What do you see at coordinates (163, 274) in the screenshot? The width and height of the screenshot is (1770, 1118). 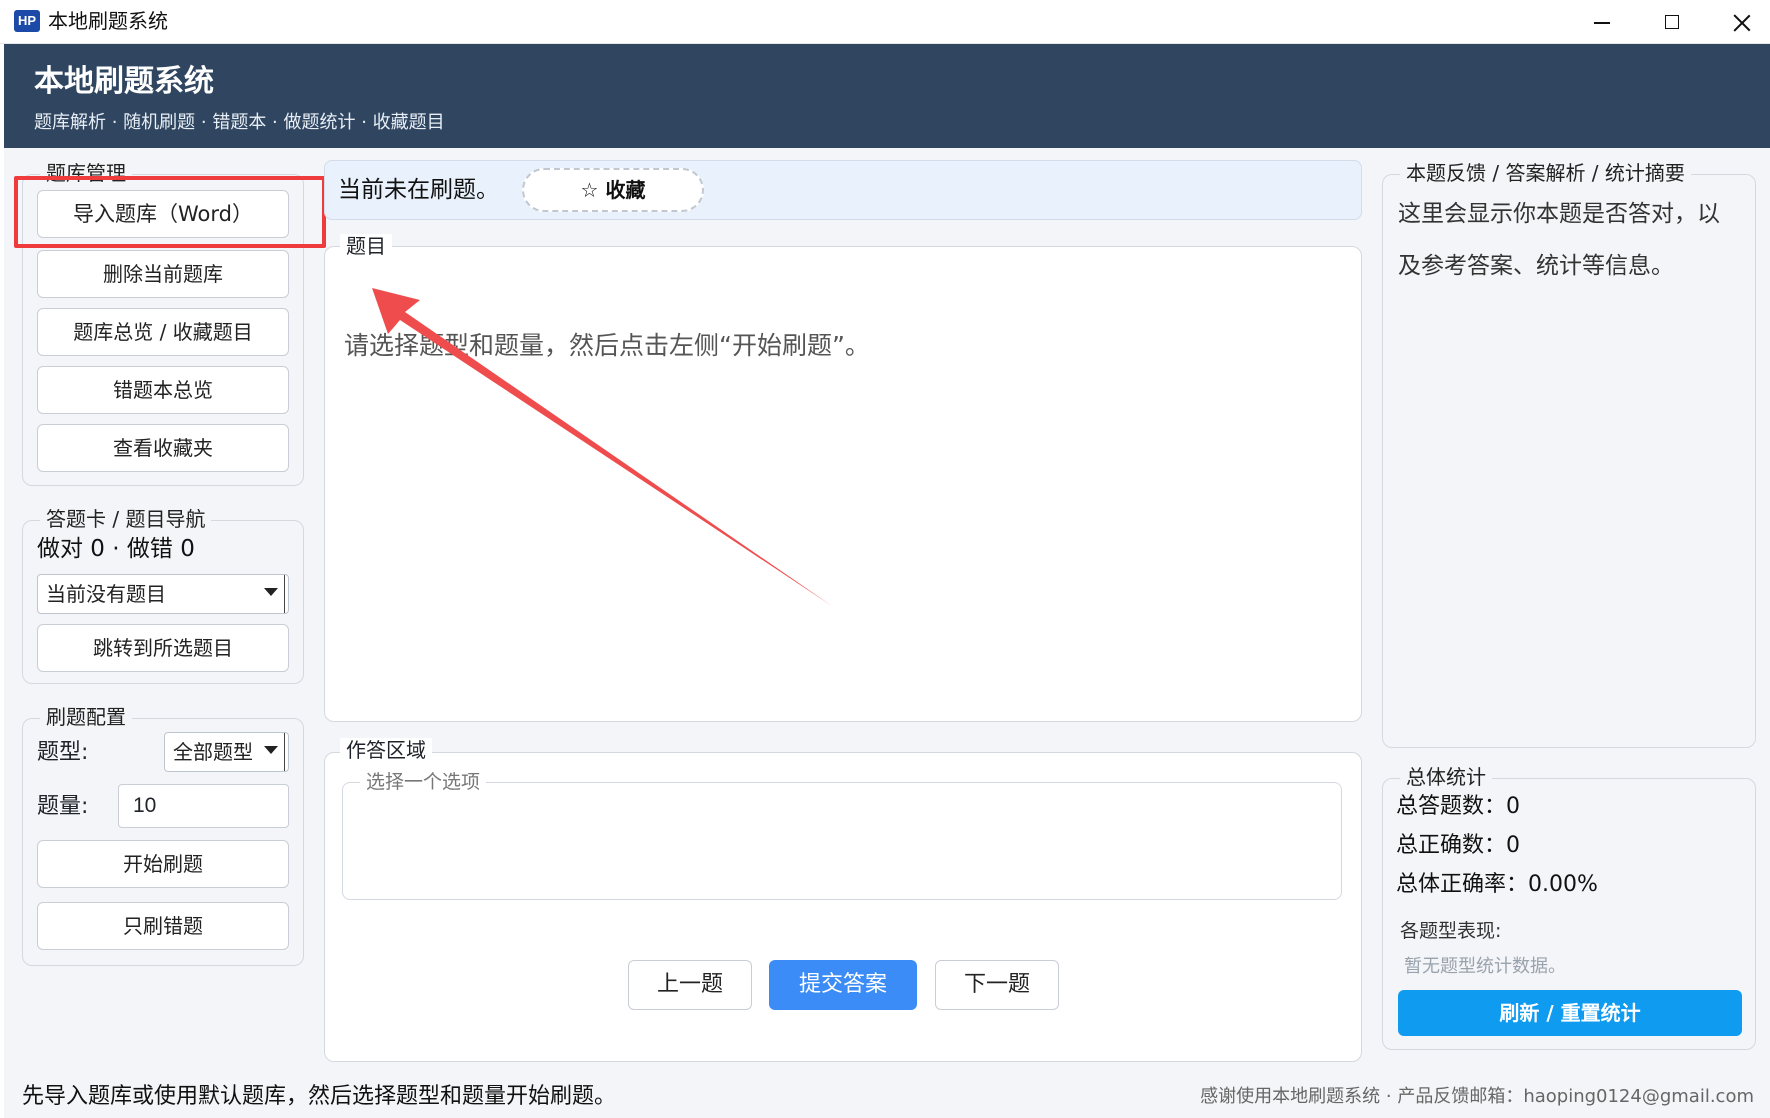 I see `delete-bank-button: 删除当前题库` at bounding box center [163, 274].